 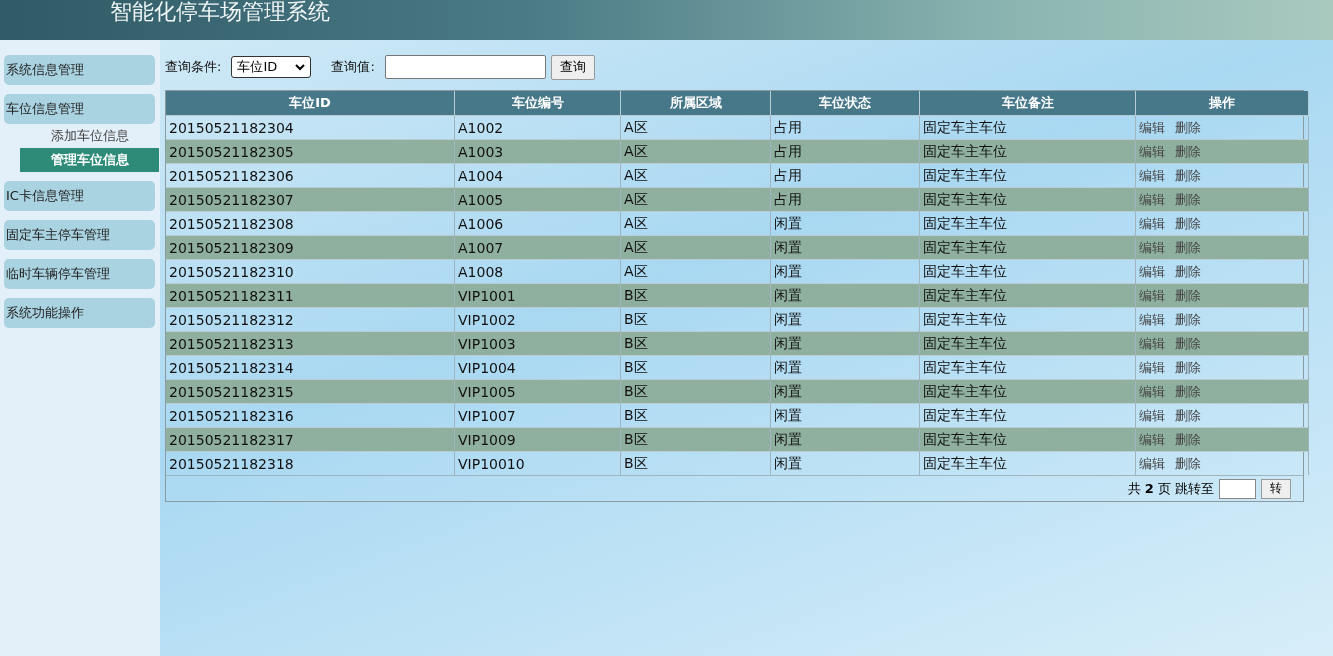 What do you see at coordinates (1222, 103) in the screenshot?
I see `column-header: 操作` at bounding box center [1222, 103].